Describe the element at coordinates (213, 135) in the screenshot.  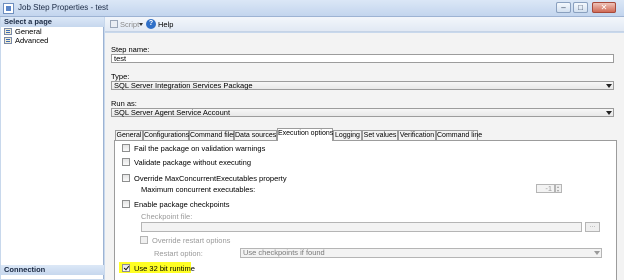
I see `tab-command-files: Command files` at that location.